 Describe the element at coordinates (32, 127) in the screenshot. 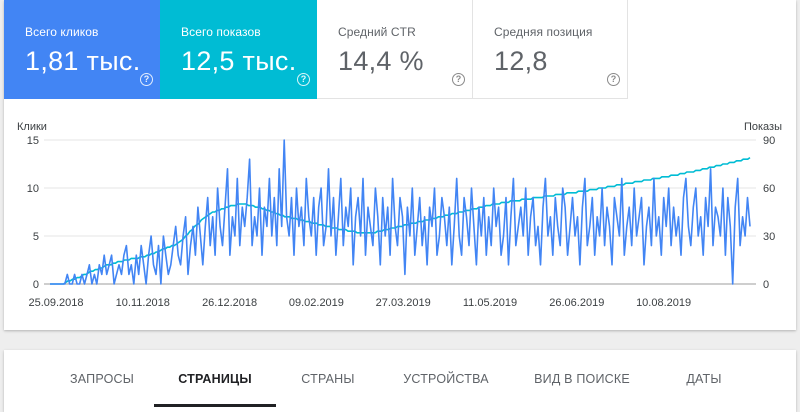

I see `y-left-axis-label: Клики` at that location.